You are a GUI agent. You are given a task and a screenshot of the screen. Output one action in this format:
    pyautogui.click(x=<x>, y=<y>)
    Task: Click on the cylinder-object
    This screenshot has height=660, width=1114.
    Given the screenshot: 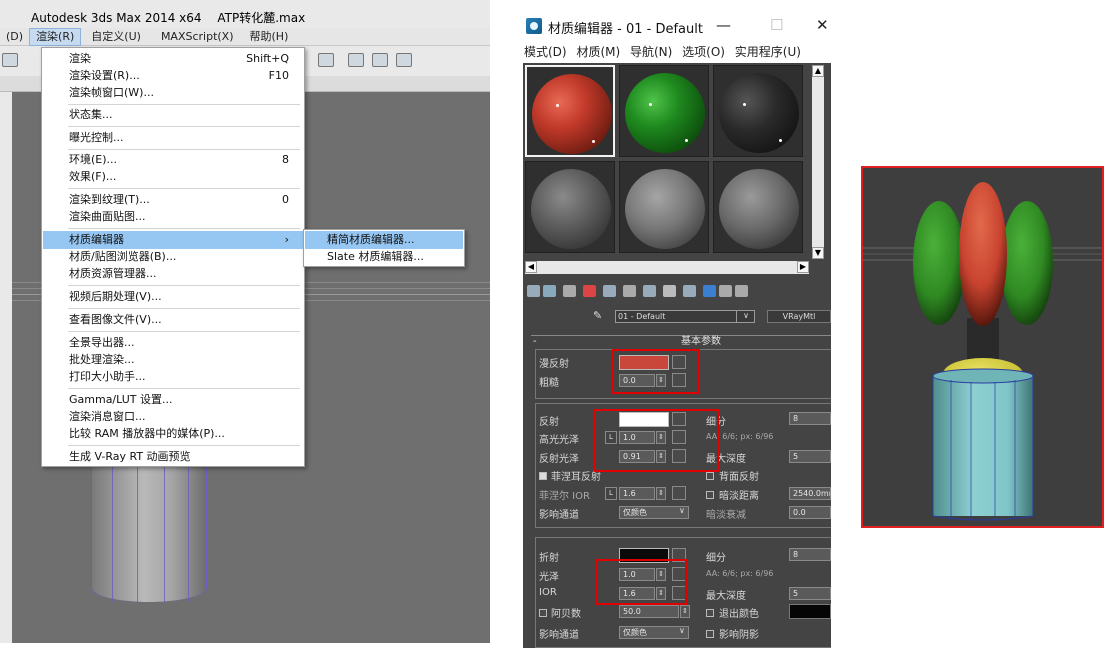 What is the action you would take?
    pyautogui.click(x=149, y=532)
    